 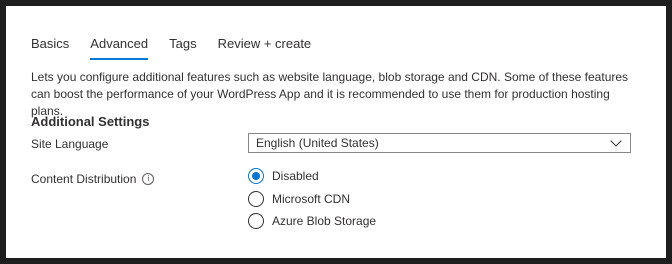 I want to click on radio-azure-blob-storage-circle, so click(x=256, y=221).